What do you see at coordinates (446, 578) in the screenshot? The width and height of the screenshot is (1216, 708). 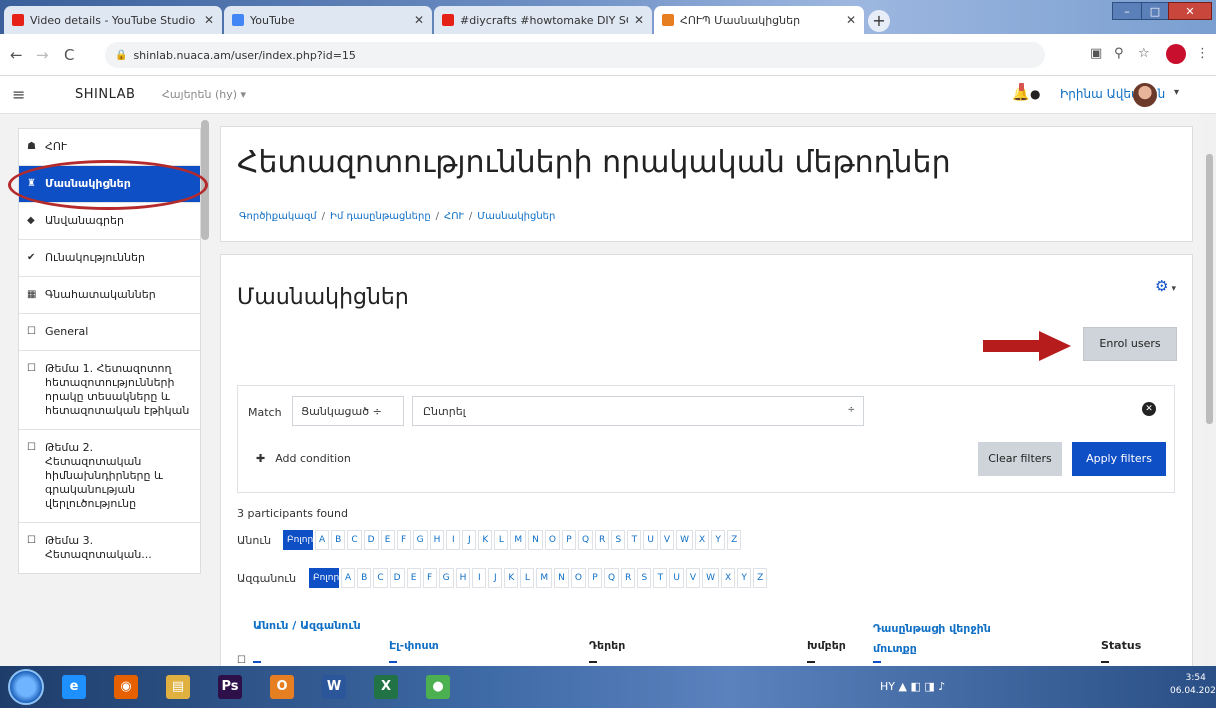 I see `initial-letter-button: G` at bounding box center [446, 578].